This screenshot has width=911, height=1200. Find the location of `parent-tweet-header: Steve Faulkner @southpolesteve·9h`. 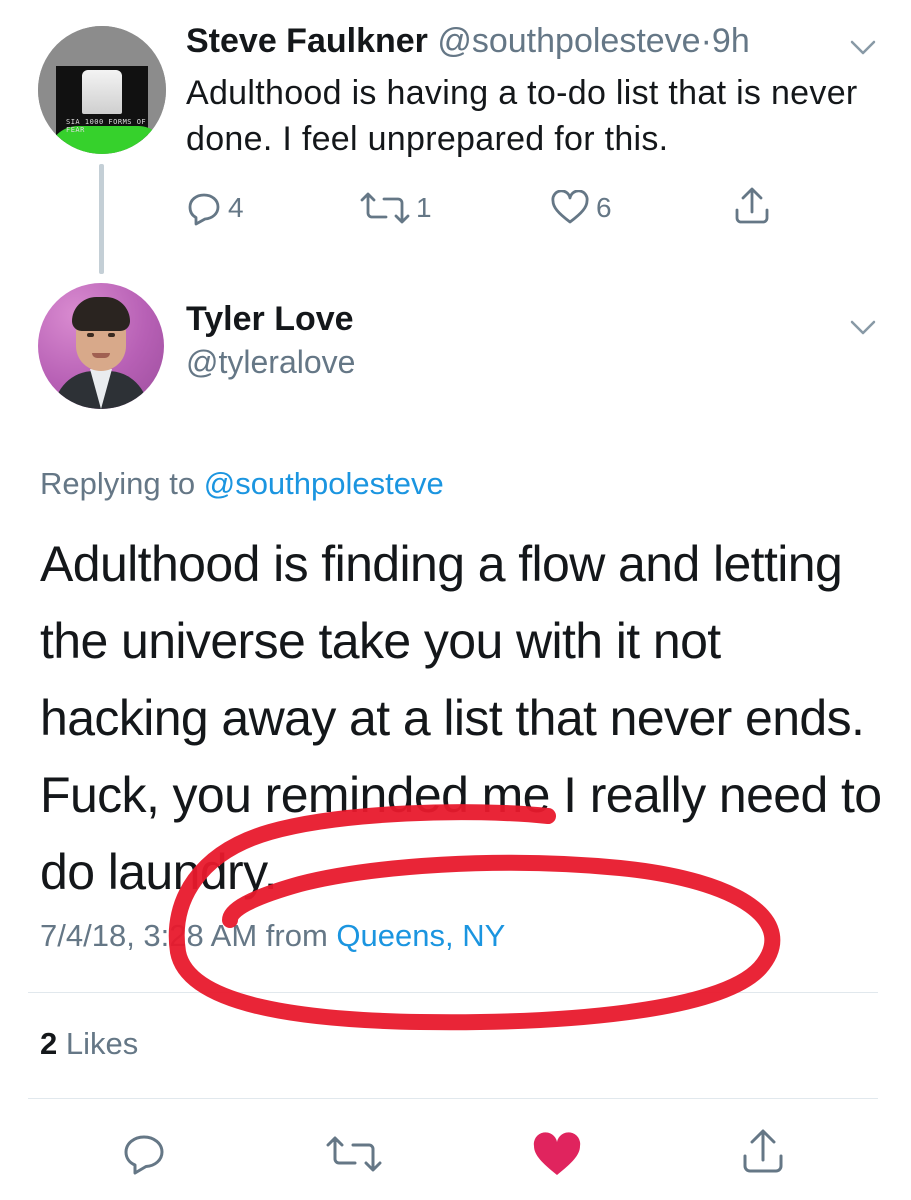

parent-tweet-header: Steve Faulkner @southpolesteve·9h is located at coordinates (468, 41).